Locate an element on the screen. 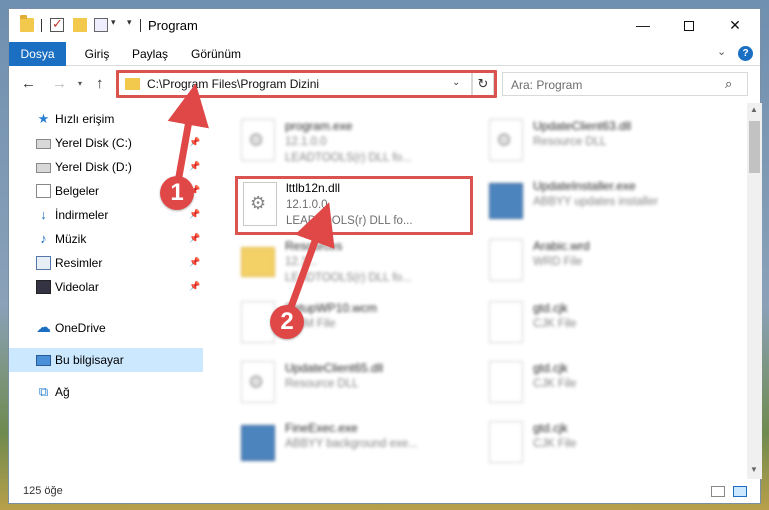  new-folder-icon is located at coordinates (80, 25).